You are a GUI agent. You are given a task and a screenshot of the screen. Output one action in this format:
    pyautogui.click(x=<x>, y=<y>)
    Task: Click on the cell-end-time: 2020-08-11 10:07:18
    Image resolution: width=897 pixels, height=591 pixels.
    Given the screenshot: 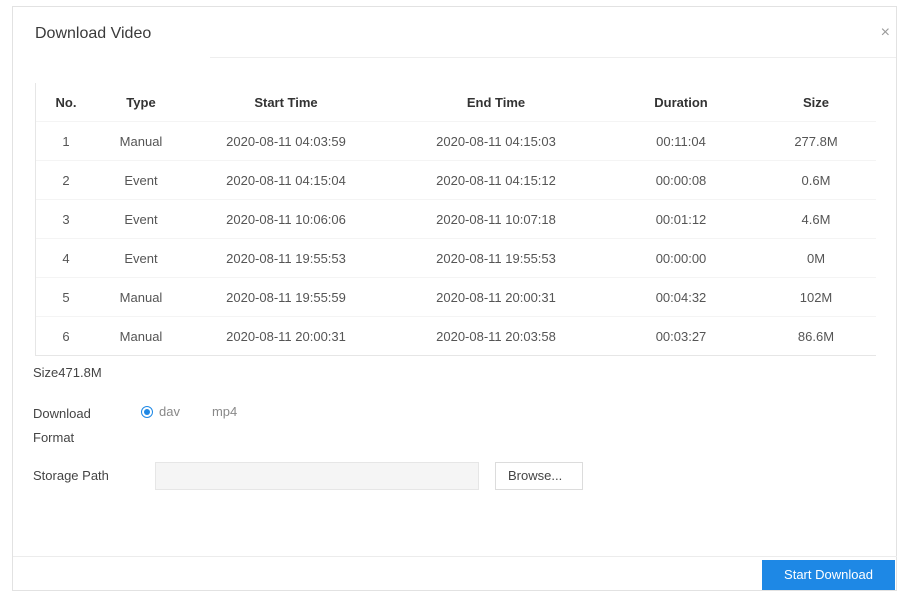 What is the action you would take?
    pyautogui.click(x=496, y=219)
    